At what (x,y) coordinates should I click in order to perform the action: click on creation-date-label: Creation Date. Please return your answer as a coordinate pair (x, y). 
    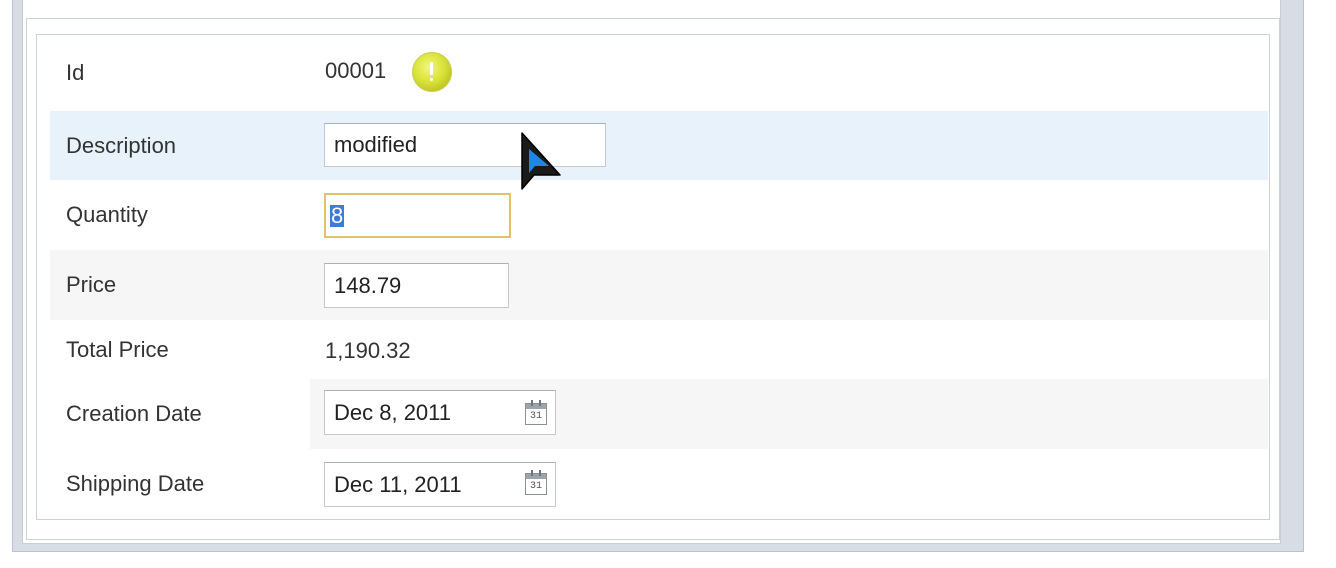
    Looking at the image, I should click on (134, 413).